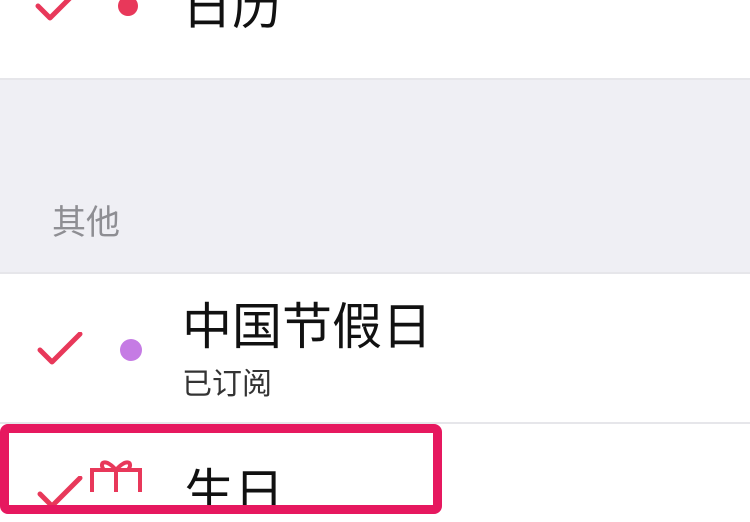 The image size is (750, 522). What do you see at coordinates (232, 18) in the screenshot?
I see `calendar-label: 日历` at bounding box center [232, 18].